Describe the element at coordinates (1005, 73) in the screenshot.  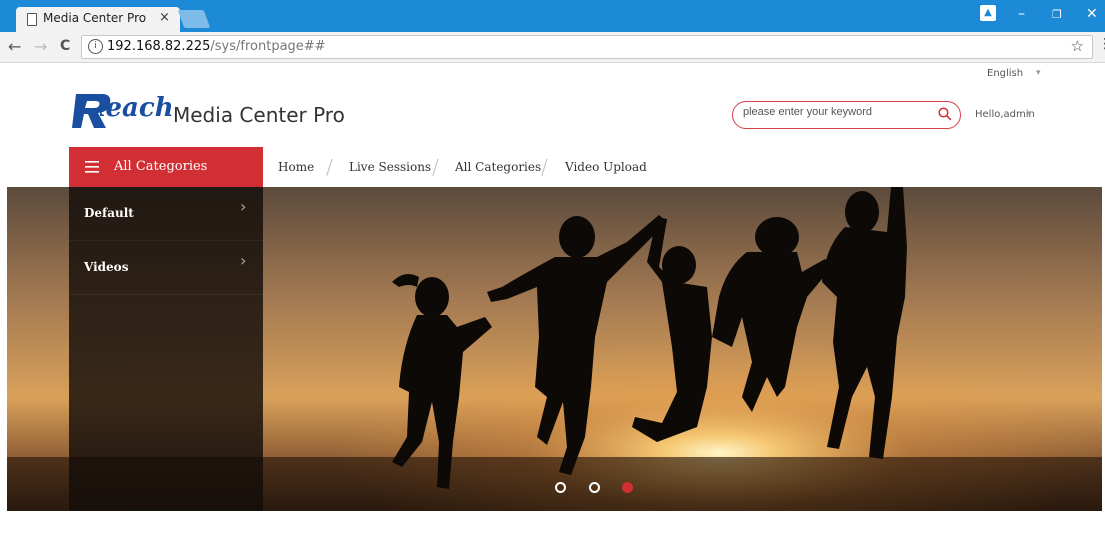
I see `language-selector: English` at that location.